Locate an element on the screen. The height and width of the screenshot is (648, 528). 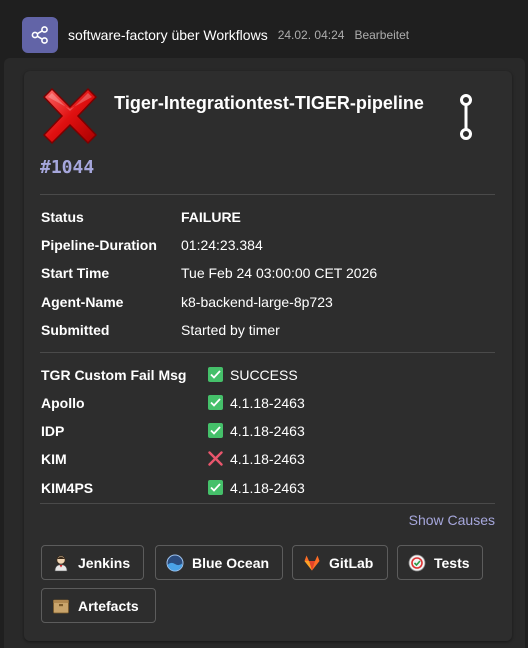
tests-icon is located at coordinates (417, 563).